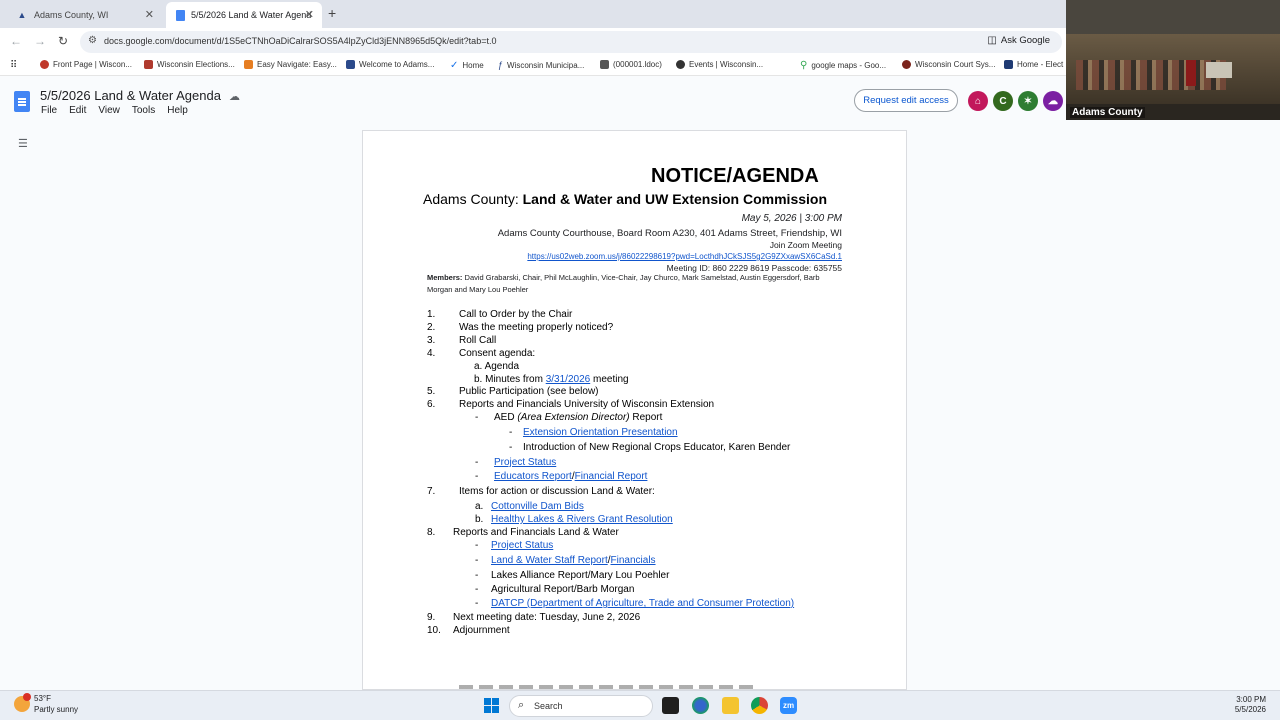 Image resolution: width=1280 pixels, height=720 pixels. I want to click on clock-time: 3:00 PM, so click(1251, 699).